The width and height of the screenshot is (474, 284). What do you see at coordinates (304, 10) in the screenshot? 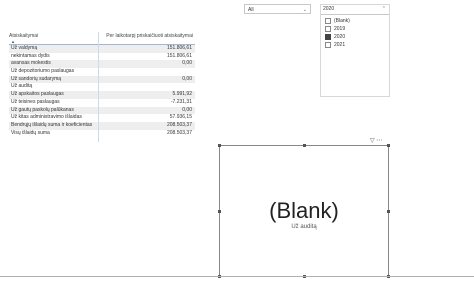
I see `chevron-down-icon: ⌄` at bounding box center [304, 10].